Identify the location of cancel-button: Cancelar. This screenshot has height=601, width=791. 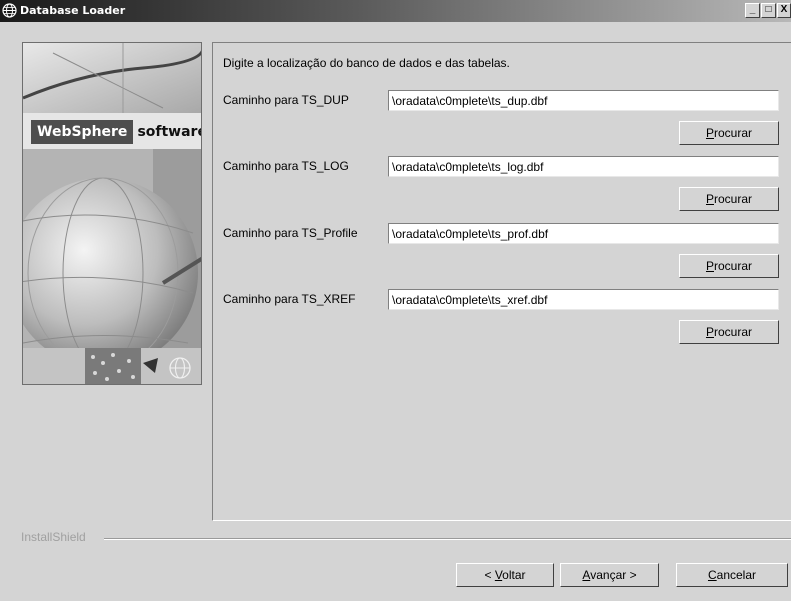
(732, 575).